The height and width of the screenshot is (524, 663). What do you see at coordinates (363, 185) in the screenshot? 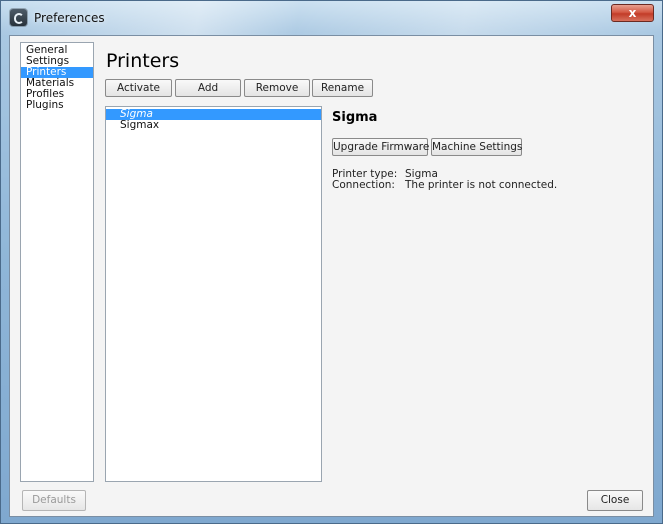
I see `connection-label: Connection:` at bounding box center [363, 185].